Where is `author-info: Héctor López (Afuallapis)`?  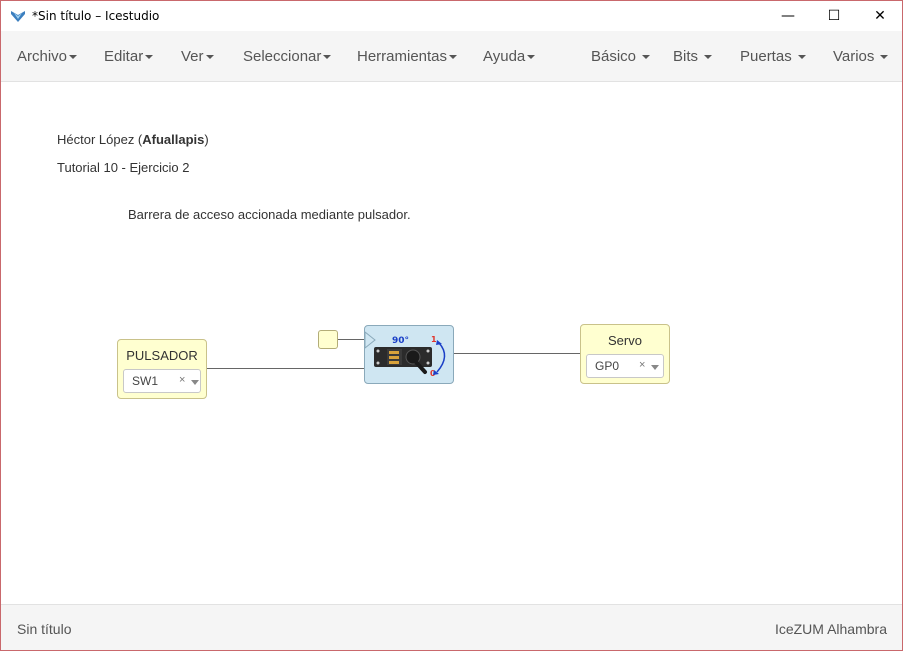 author-info: Héctor López (Afuallapis) is located at coordinates (133, 139).